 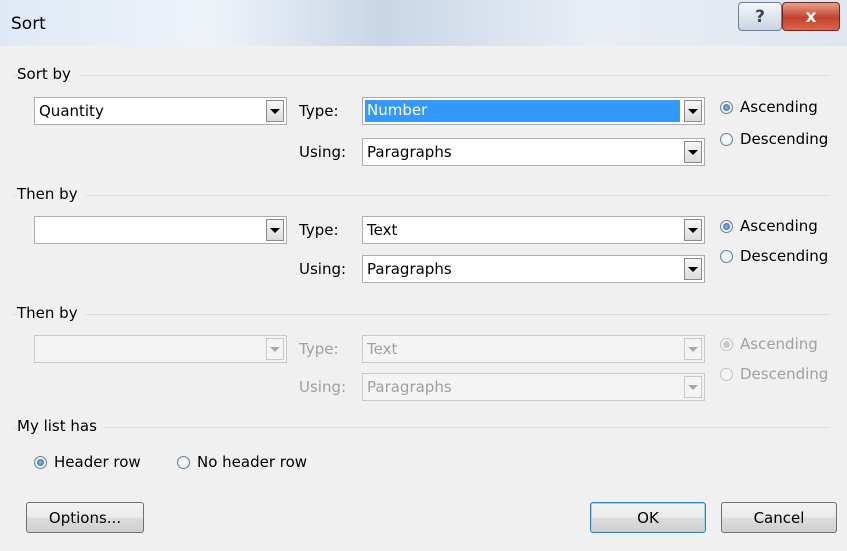 What do you see at coordinates (409, 152) in the screenshot?
I see `sort-by-using-value: Paragraphs` at bounding box center [409, 152].